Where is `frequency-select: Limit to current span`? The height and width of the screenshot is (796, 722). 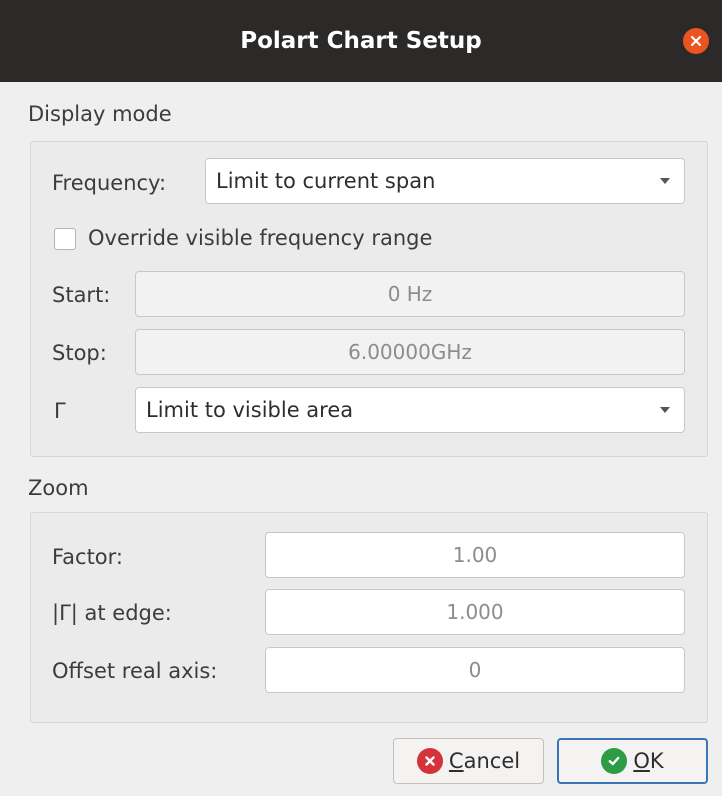 frequency-select: Limit to current span is located at coordinates (445, 181).